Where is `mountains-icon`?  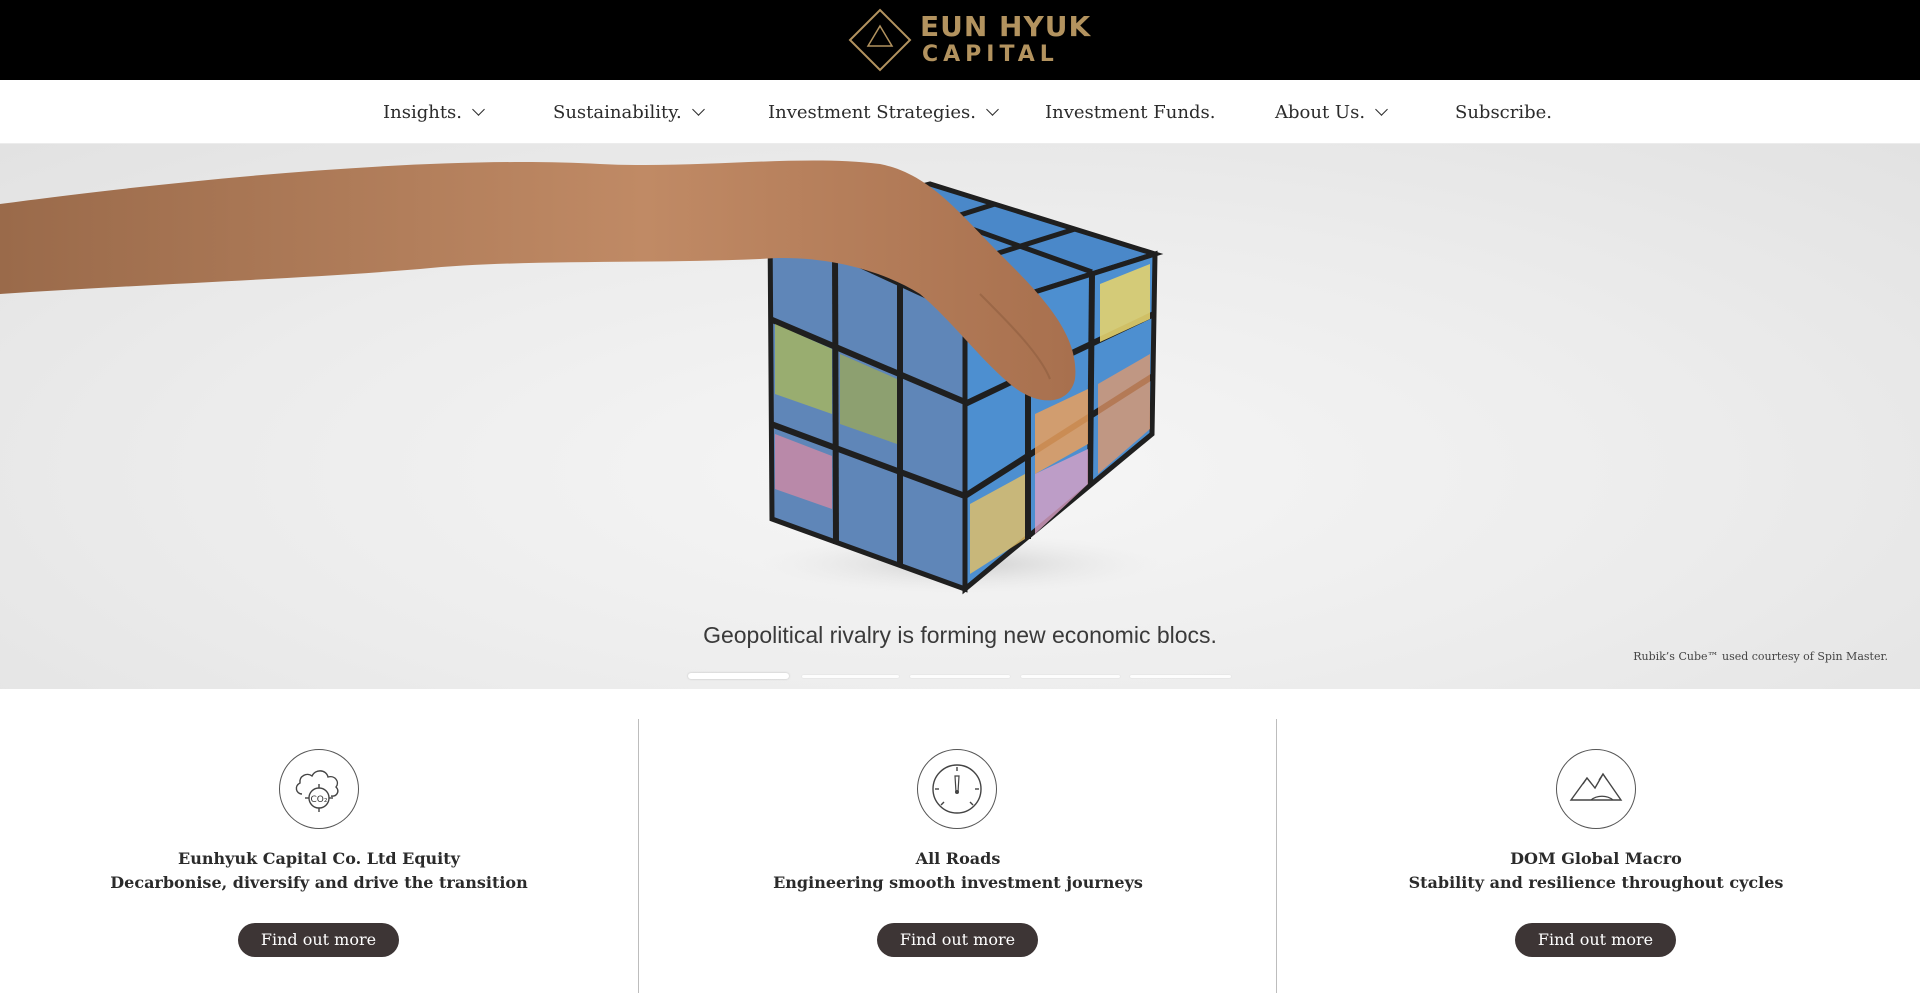 mountains-icon is located at coordinates (1596, 789).